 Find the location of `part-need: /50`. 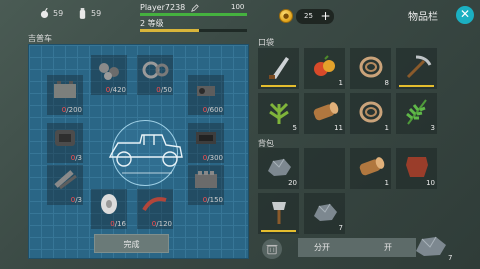

part-need: /50 is located at coordinates (166, 90).